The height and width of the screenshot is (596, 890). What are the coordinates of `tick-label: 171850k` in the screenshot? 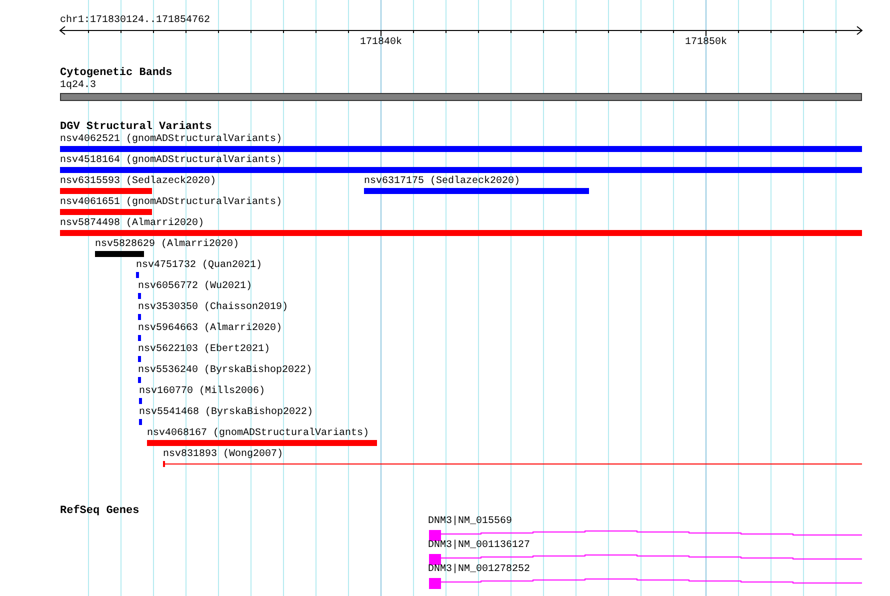 It's located at (706, 42).